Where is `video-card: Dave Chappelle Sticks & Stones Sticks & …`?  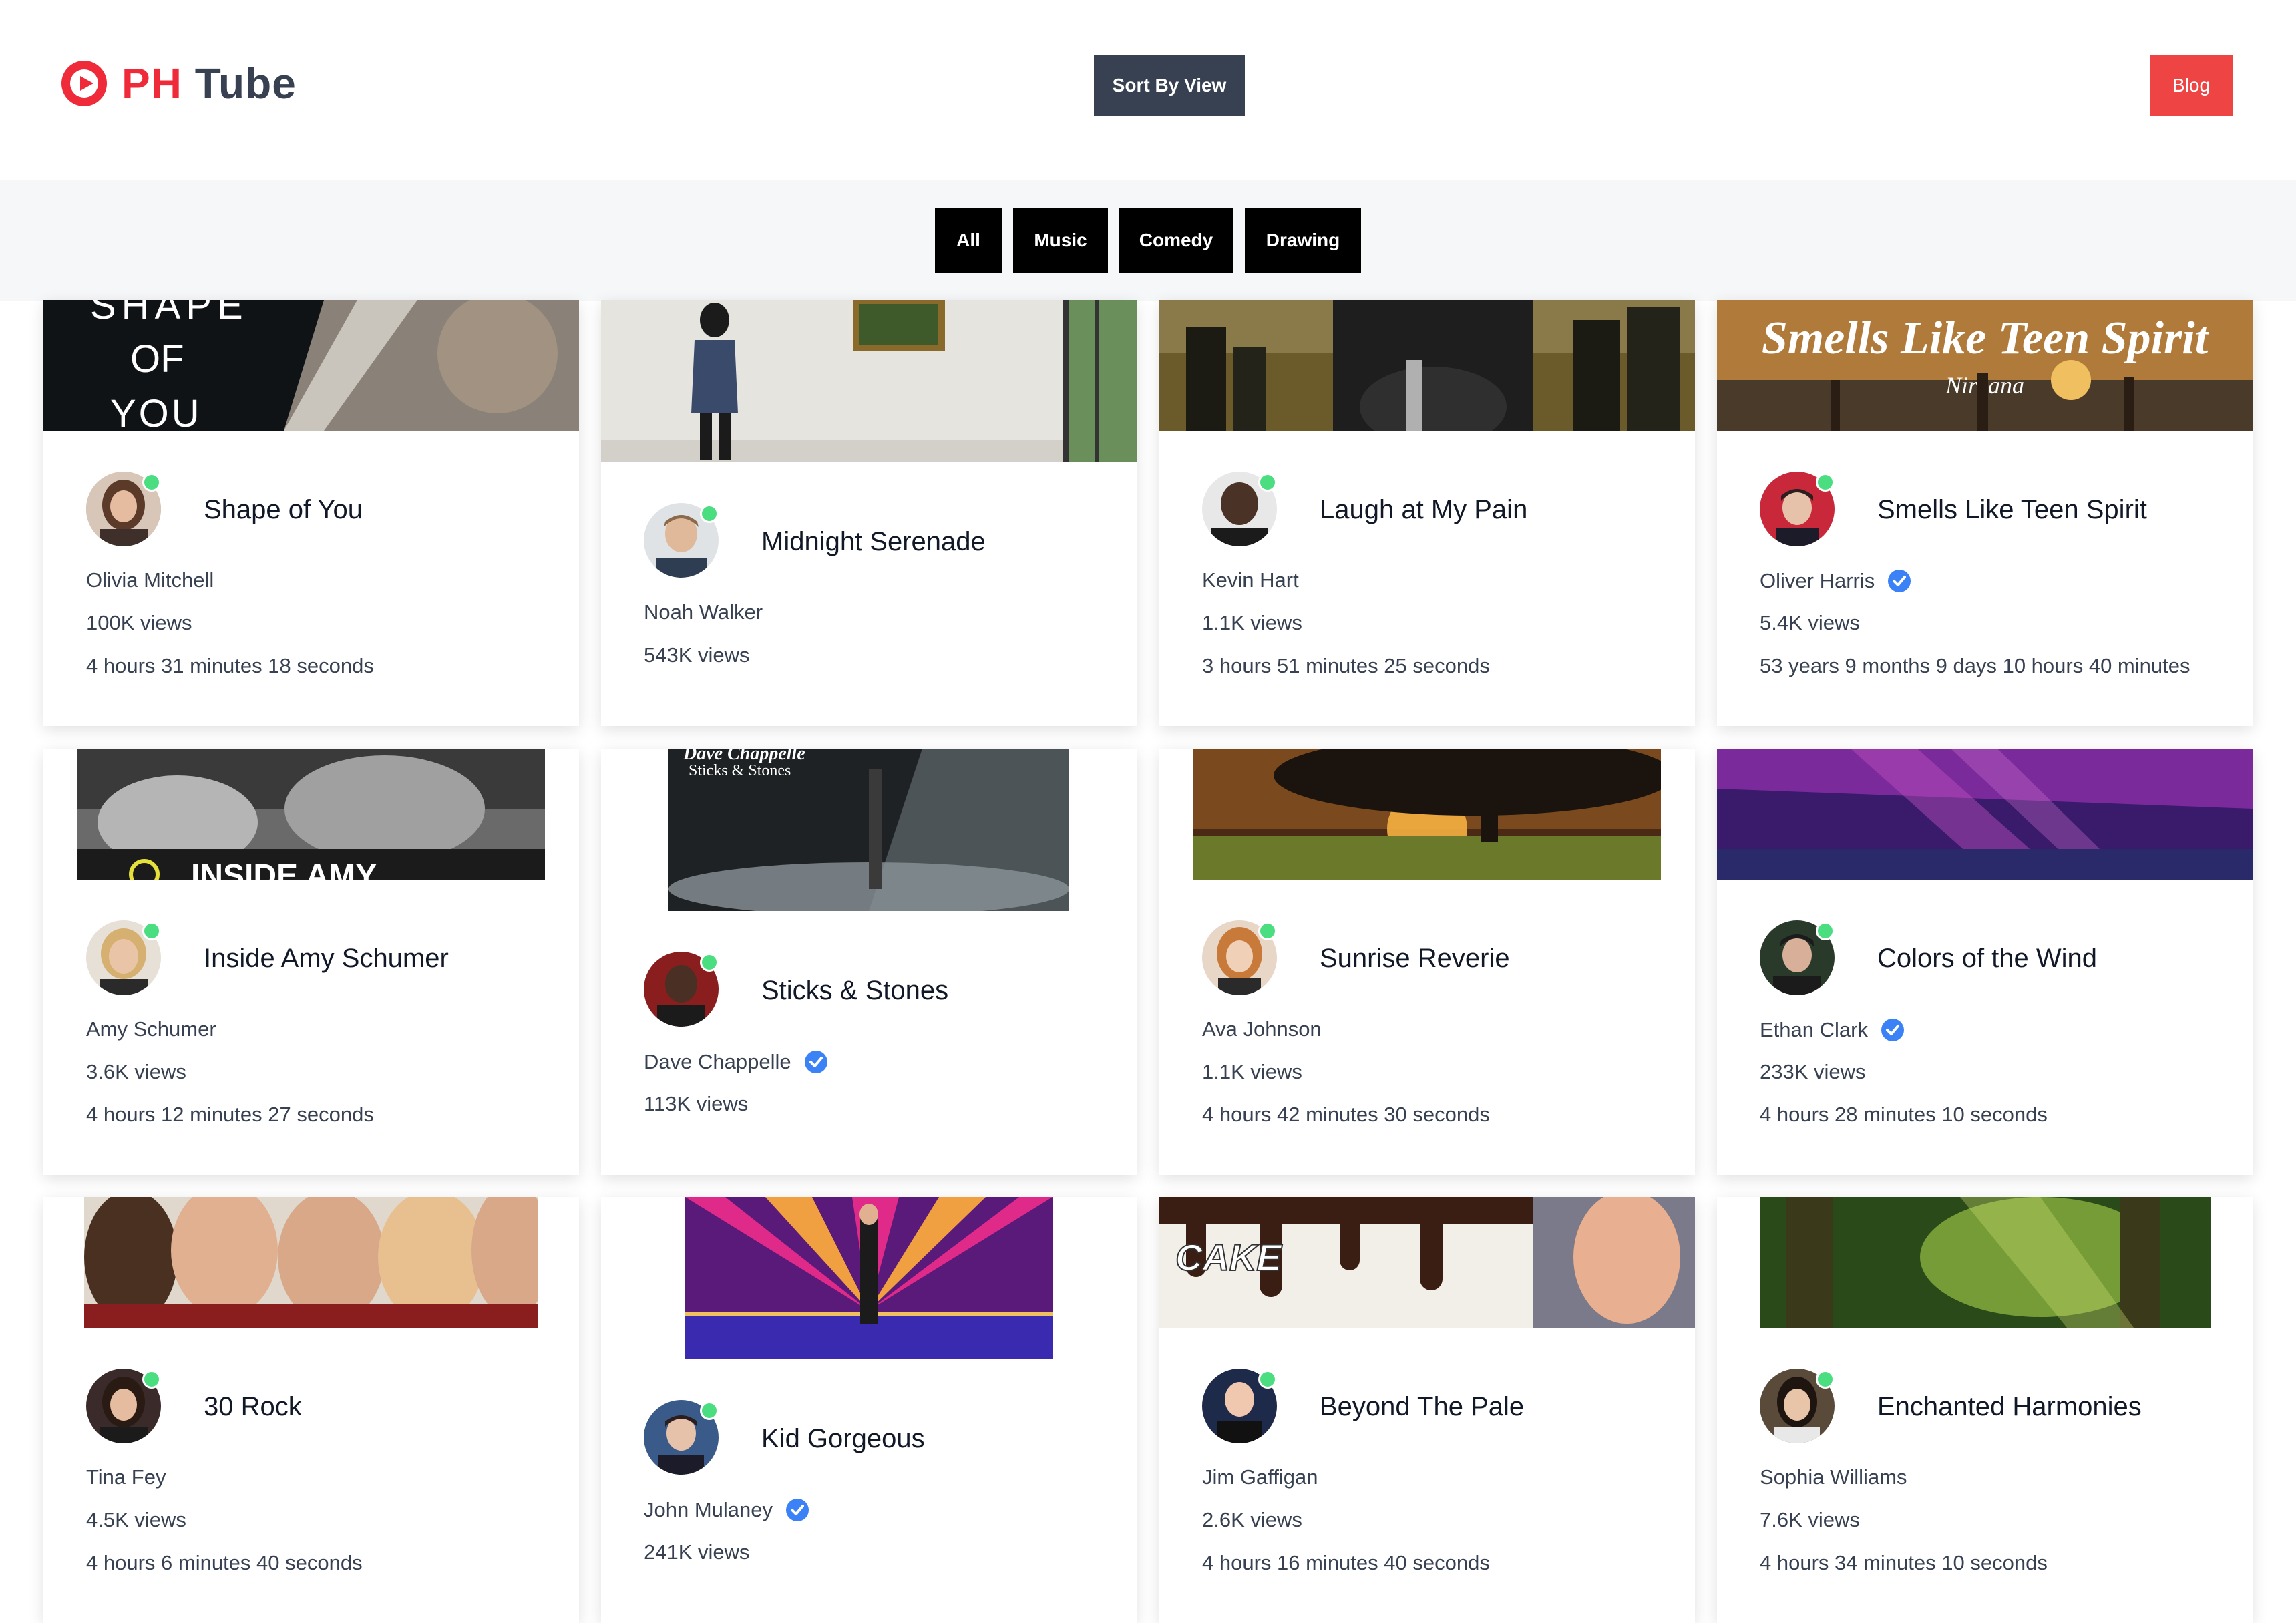 video-card: Dave Chappelle Sticks & Stones Sticks & … is located at coordinates (869, 962).